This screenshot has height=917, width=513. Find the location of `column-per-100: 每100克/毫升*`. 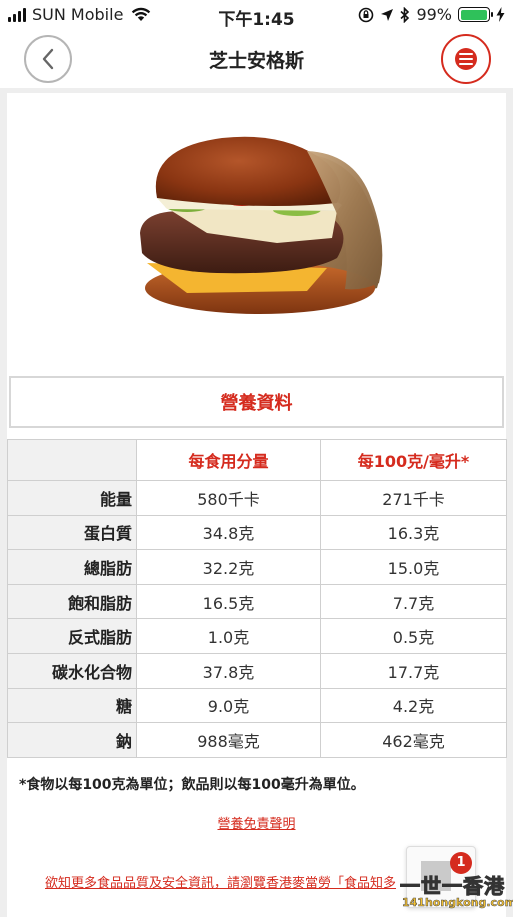

column-per-100: 每100克/毫升* is located at coordinates (413, 460).